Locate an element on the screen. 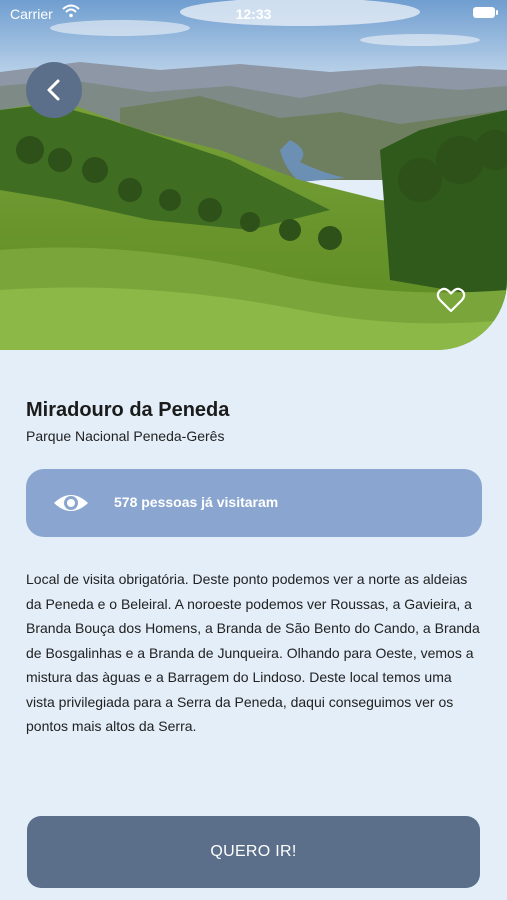 The width and height of the screenshot is (507, 900). eye-icon is located at coordinates (71, 505).